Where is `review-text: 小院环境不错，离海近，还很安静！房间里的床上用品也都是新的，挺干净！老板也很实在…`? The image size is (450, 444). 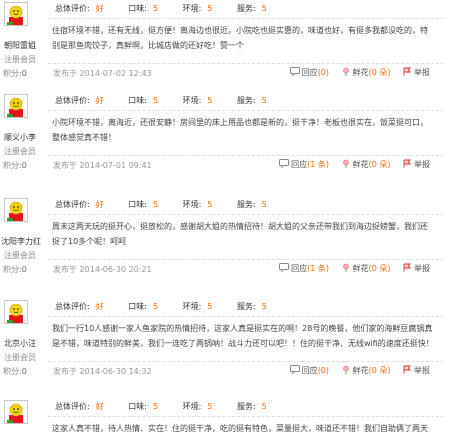 review-text: 小院环境不错，离海近，还很安静！房间里的床上用品也都是新的，挺干净！老板也很实在… is located at coordinates (240, 130).